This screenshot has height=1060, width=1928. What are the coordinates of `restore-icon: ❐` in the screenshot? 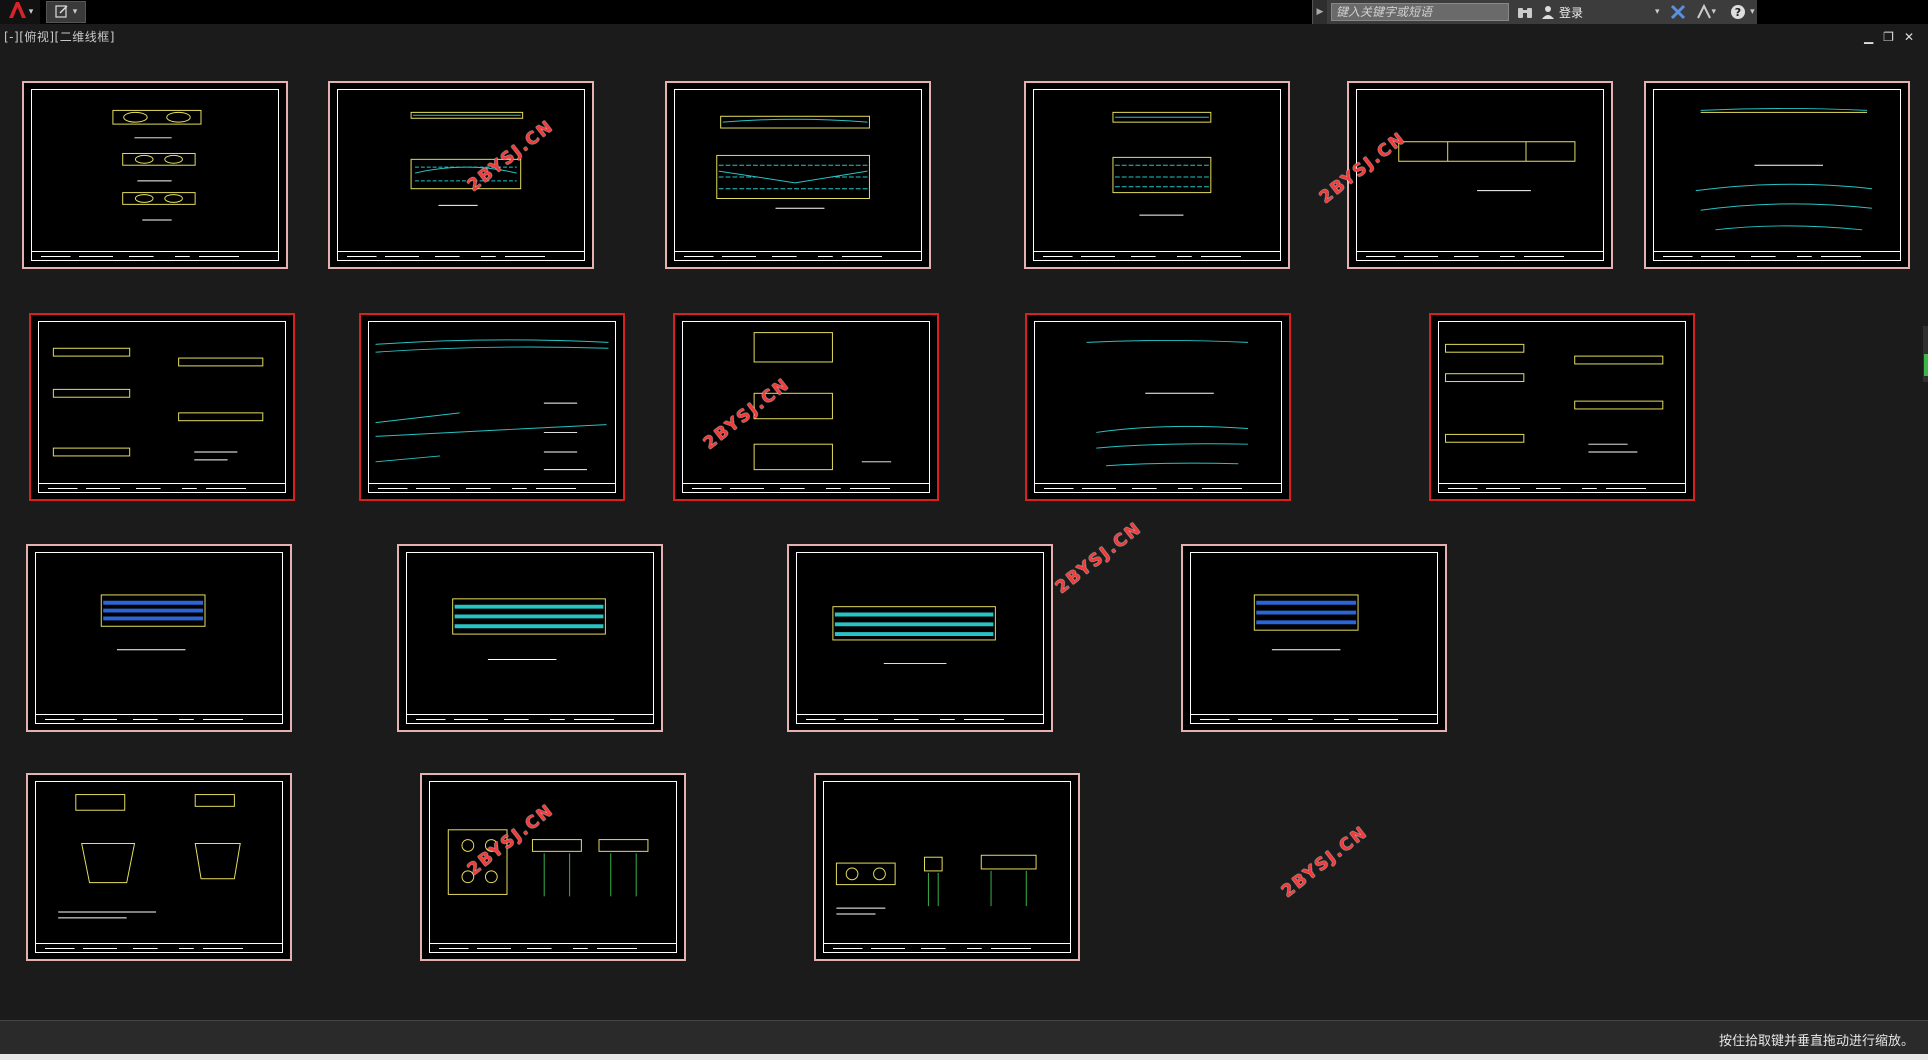 It's located at (1888, 37).